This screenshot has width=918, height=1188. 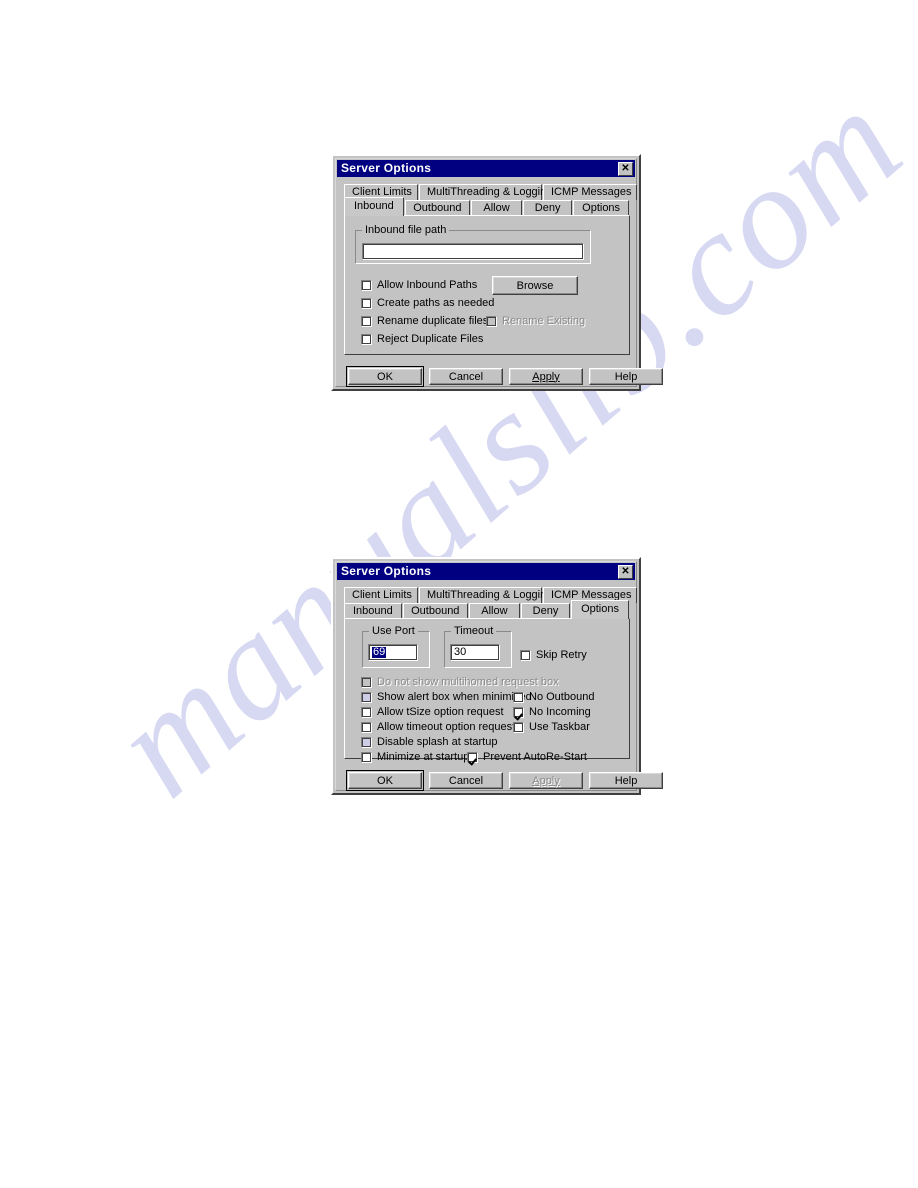 What do you see at coordinates (560, 712) in the screenshot?
I see `checkbox-label: No Incoming` at bounding box center [560, 712].